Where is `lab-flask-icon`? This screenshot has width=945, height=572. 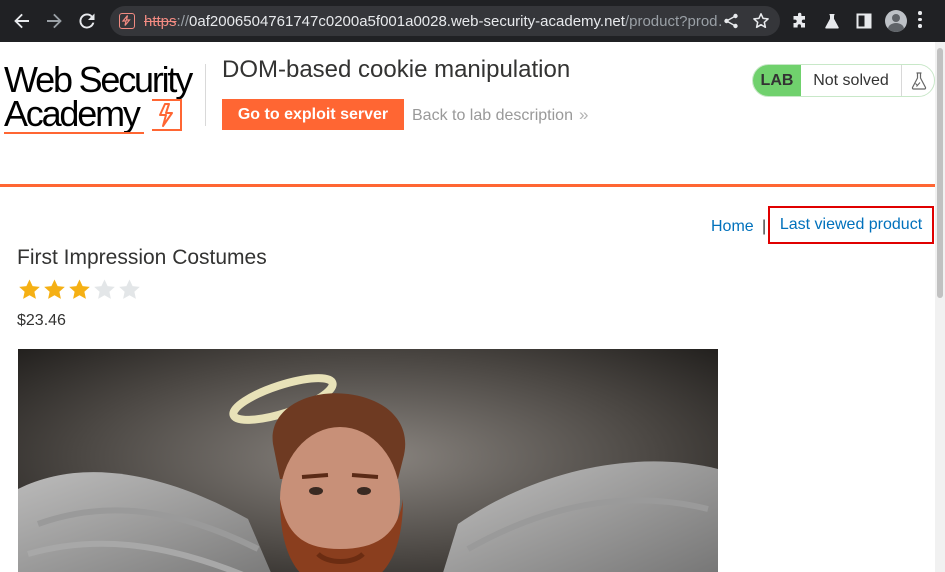 lab-flask-icon is located at coordinates (917, 80).